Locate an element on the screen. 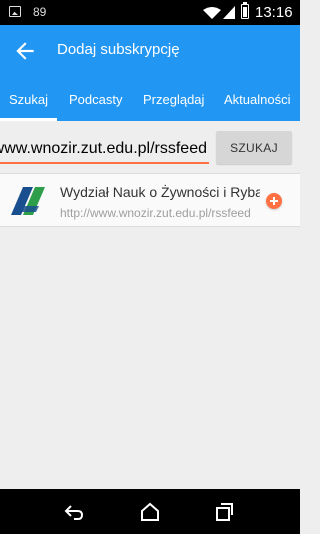 This screenshot has width=320, height=534. tab-przegladaj: Przeglądaj is located at coordinates (173, 99).